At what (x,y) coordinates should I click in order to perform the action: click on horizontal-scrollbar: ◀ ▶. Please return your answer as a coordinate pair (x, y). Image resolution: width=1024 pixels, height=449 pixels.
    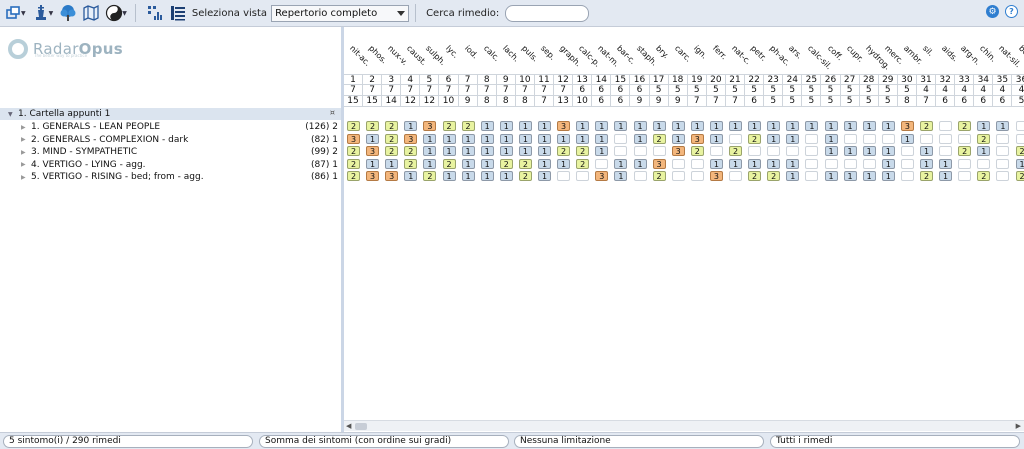
    Looking at the image, I should click on (684, 425).